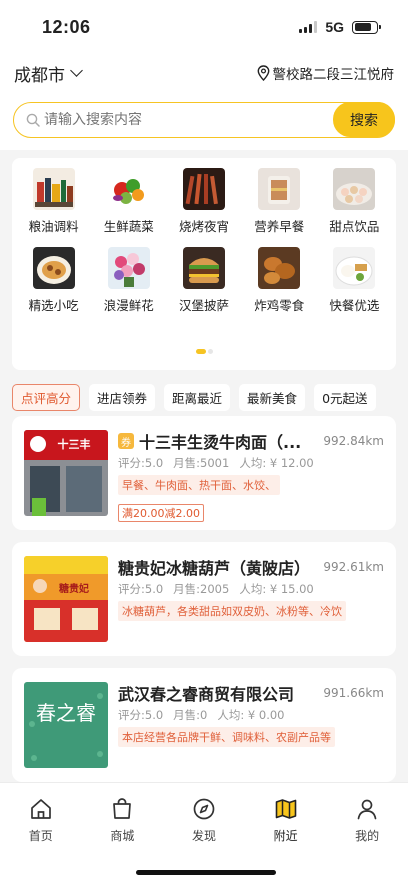 The image size is (408, 883). I want to click on city-selector: 成都市, so click(48, 73).